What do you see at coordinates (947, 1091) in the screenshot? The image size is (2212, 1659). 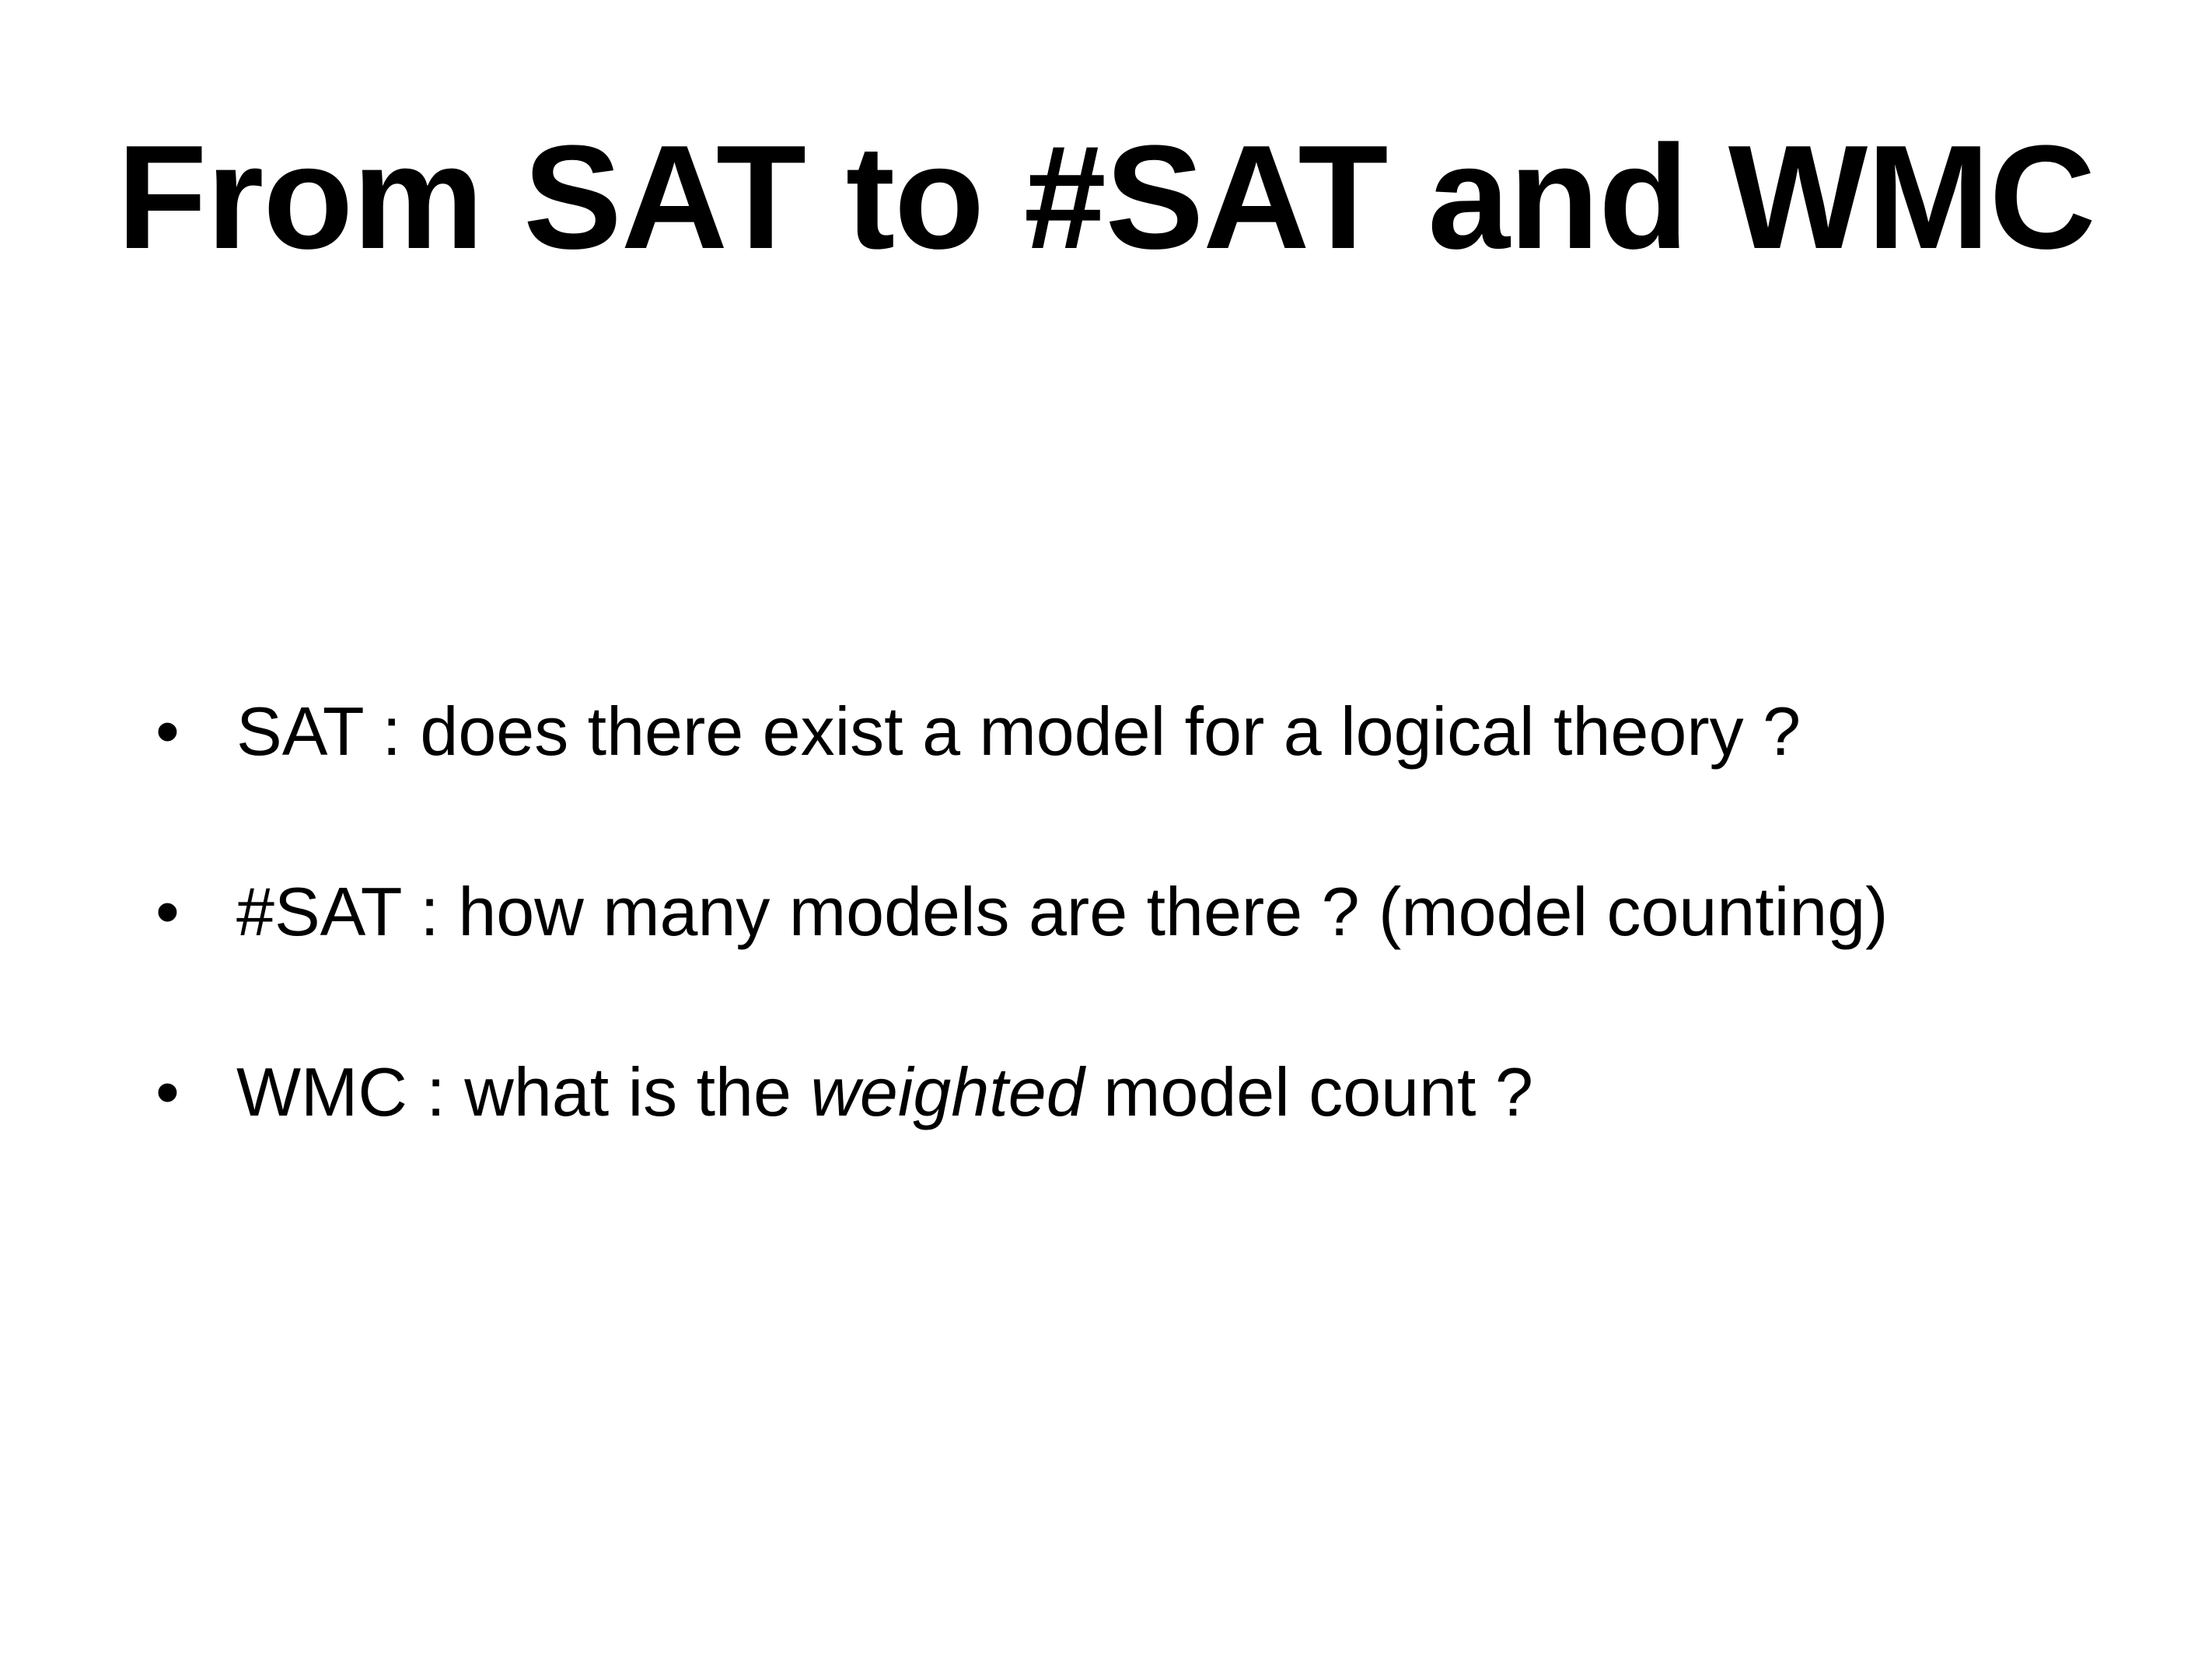 I see `bullet-text-wmc-emphasis: weighted` at bounding box center [947, 1091].